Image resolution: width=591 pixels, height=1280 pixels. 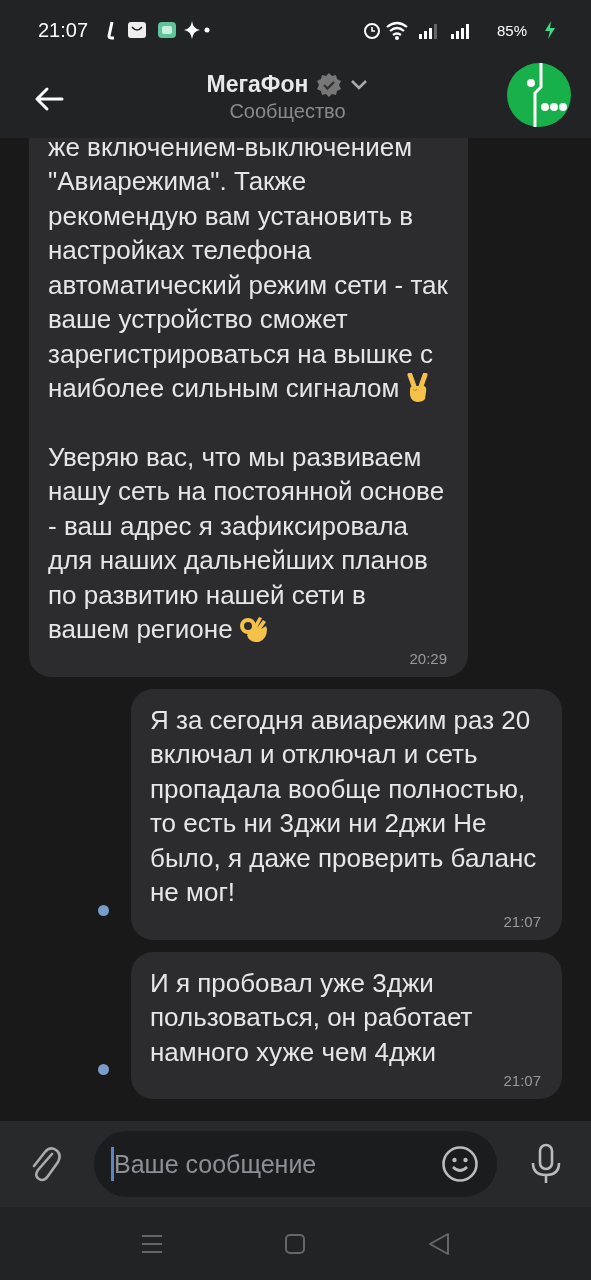 What do you see at coordinates (248, 271) in the screenshot?
I see `message-text: же включением-выключением "Авиарежима". Также рекомендую вам установить в настройках телефона автоматический режим сети - так ваше устройство сможет зарегистрироваться на вышке с наиболее сильным сигналом` at bounding box center [248, 271].